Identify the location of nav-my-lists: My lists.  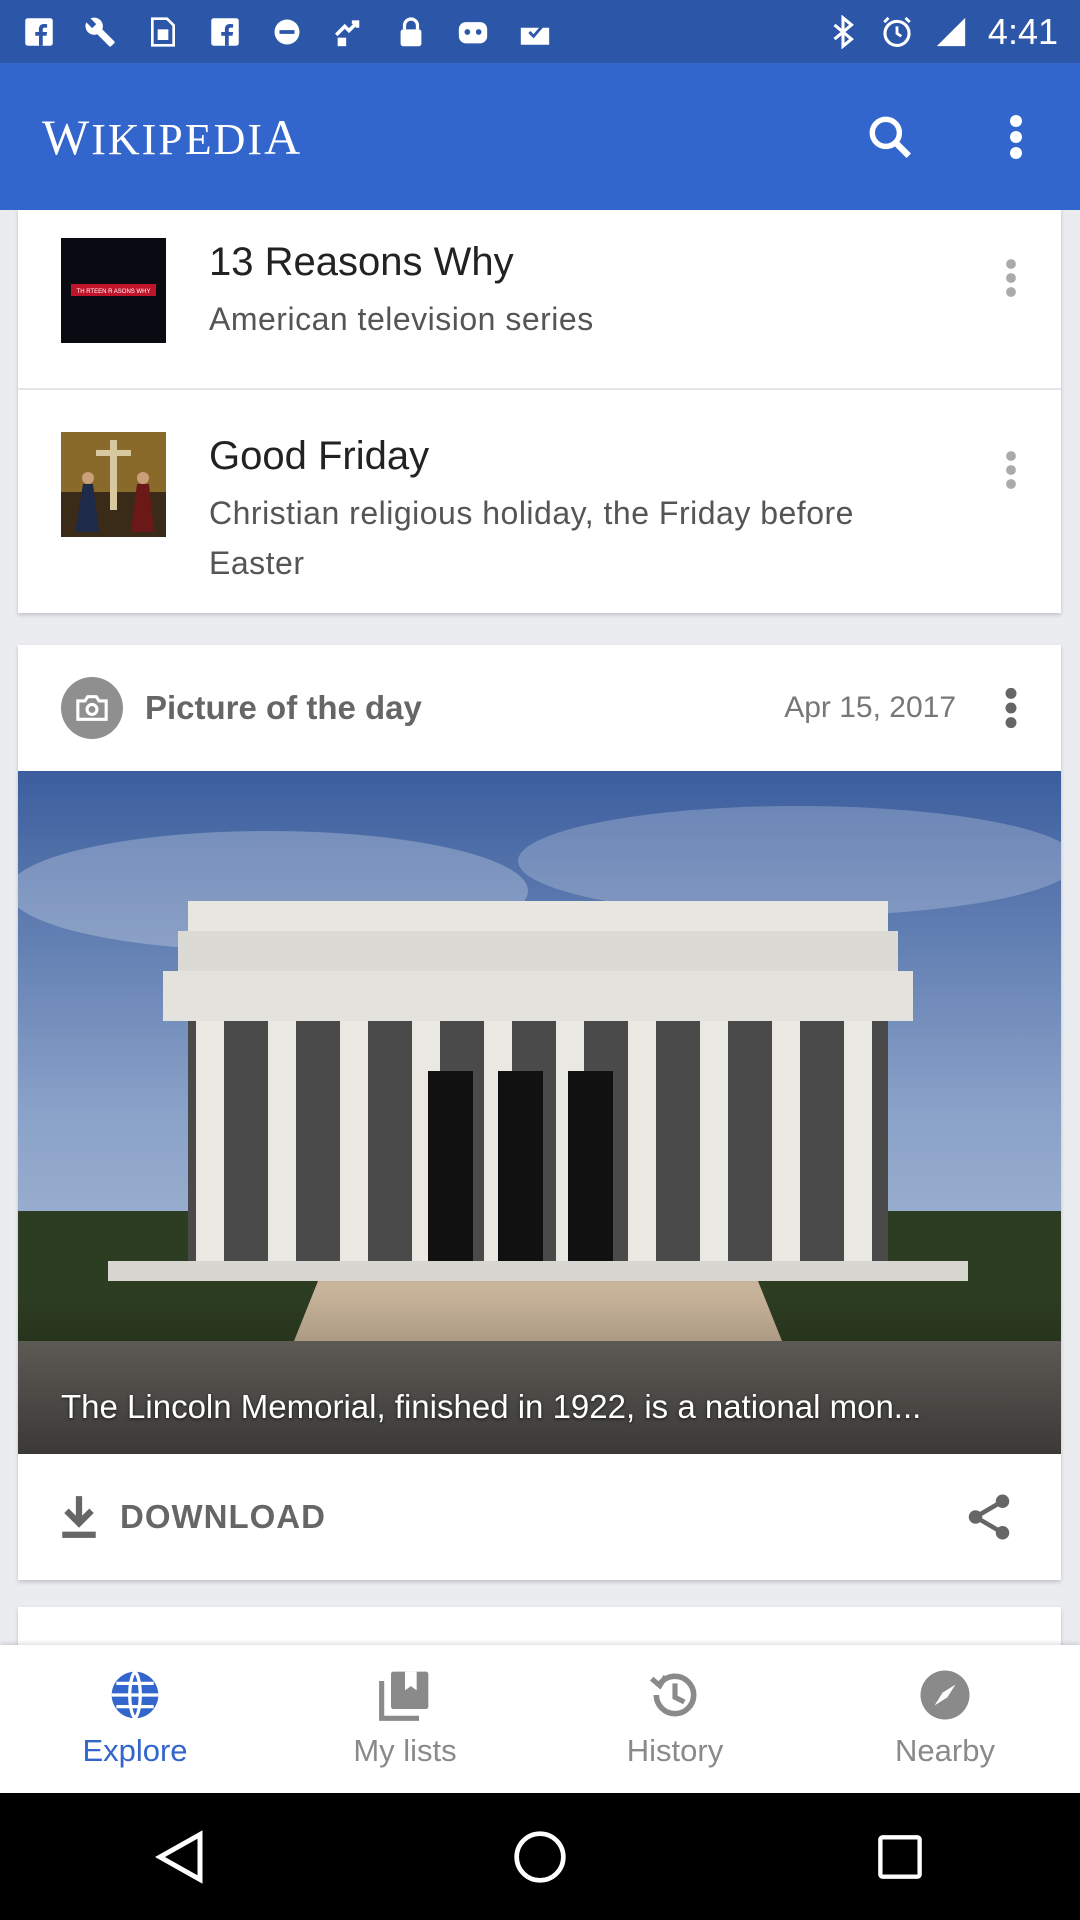
(405, 1719).